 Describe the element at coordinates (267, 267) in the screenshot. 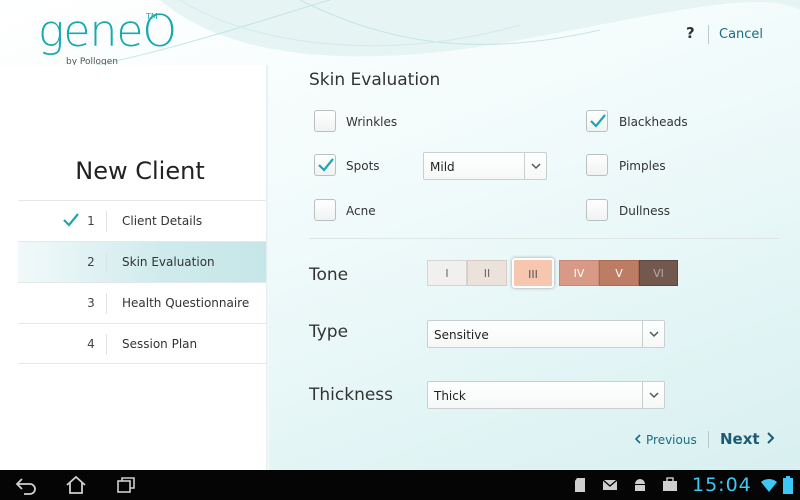

I see `sidebar-edge` at that location.